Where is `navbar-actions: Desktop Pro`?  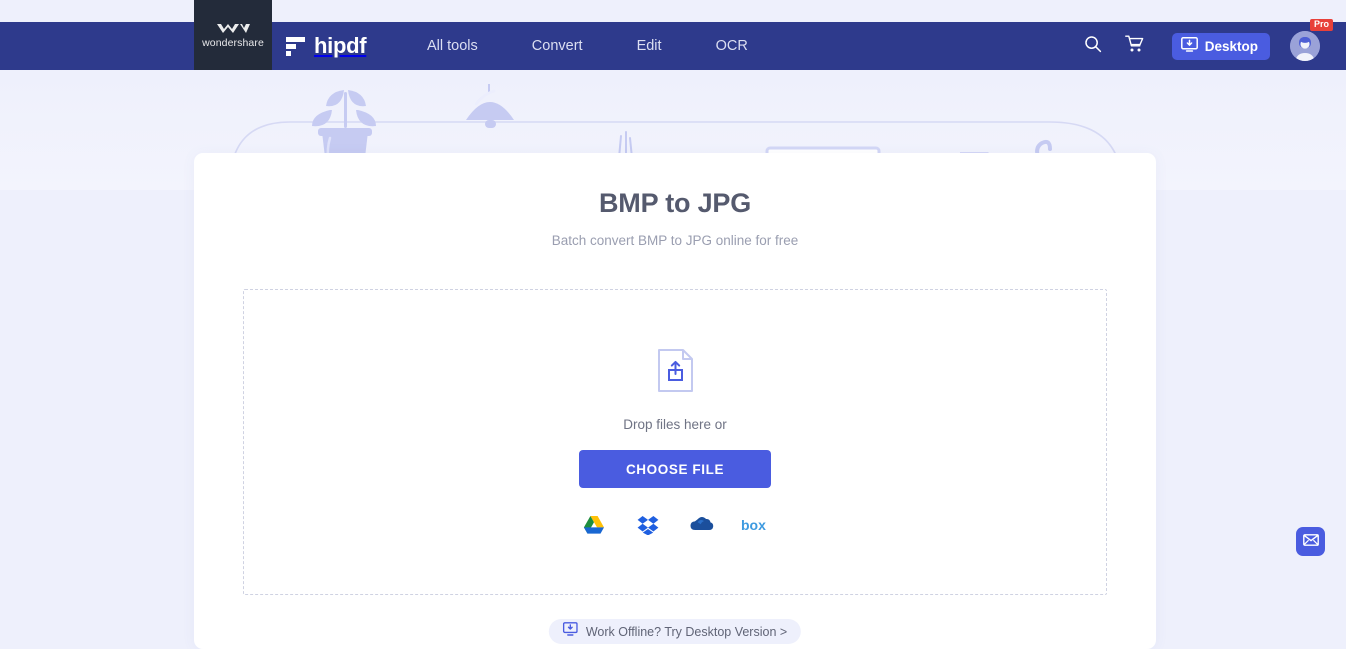 navbar-actions: Desktop Pro is located at coordinates (1209, 44).